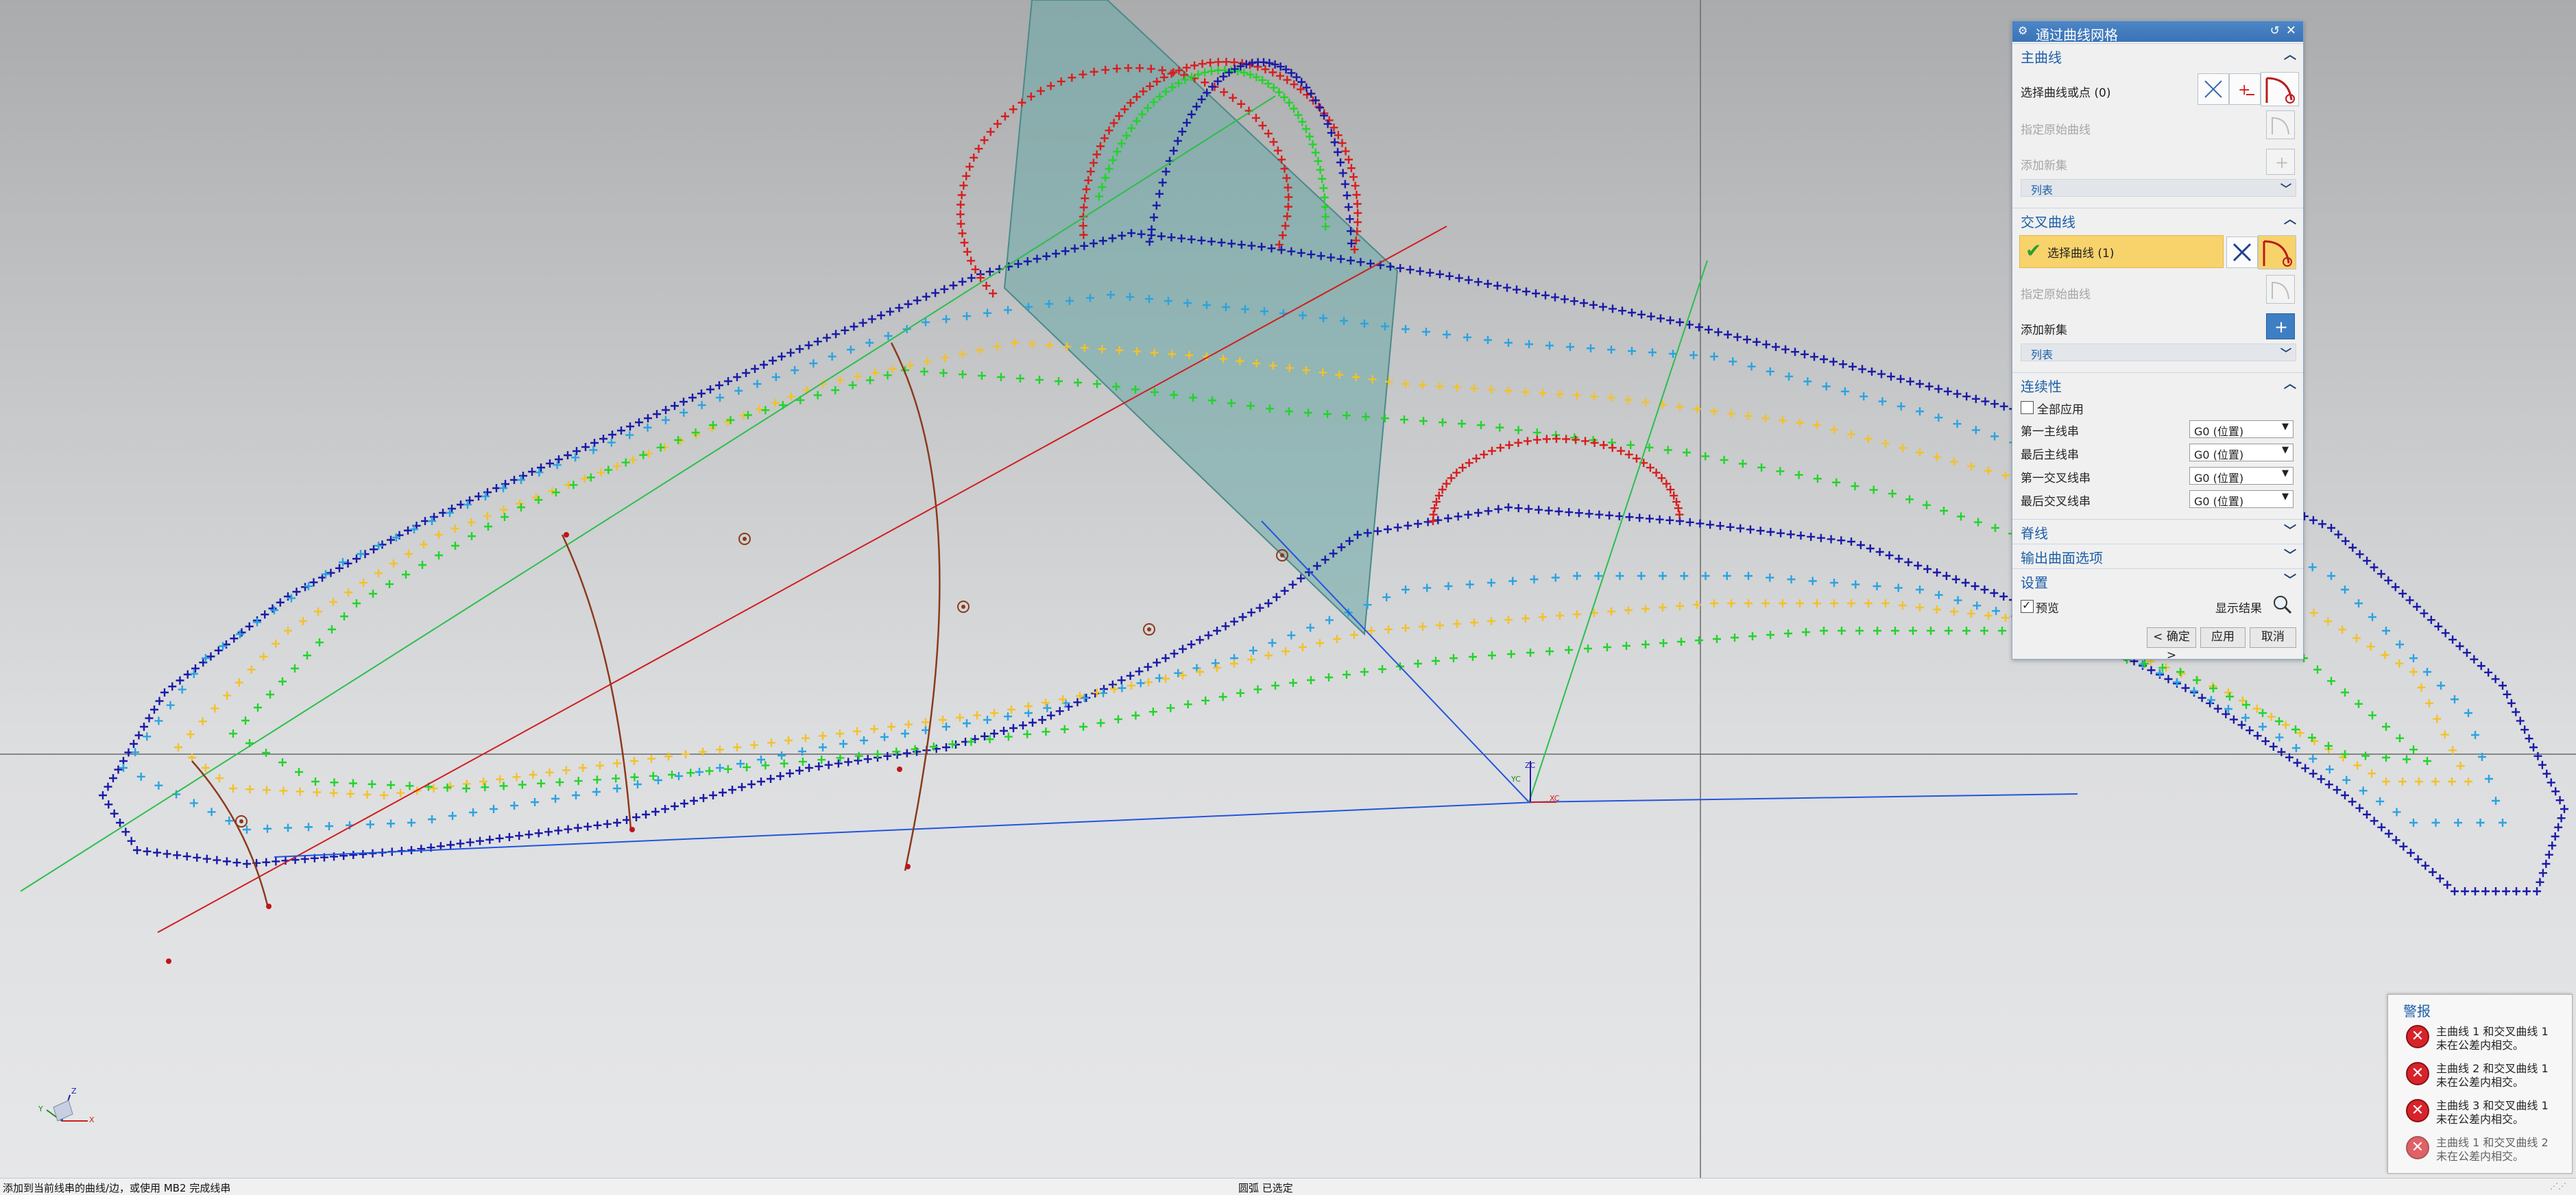 This screenshot has height=1195, width=2576. What do you see at coordinates (2480, 1110) in the screenshot?
I see `alert-item: ✕ 主曲线 3 和交叉曲线 1 未在公差内相交。` at bounding box center [2480, 1110].